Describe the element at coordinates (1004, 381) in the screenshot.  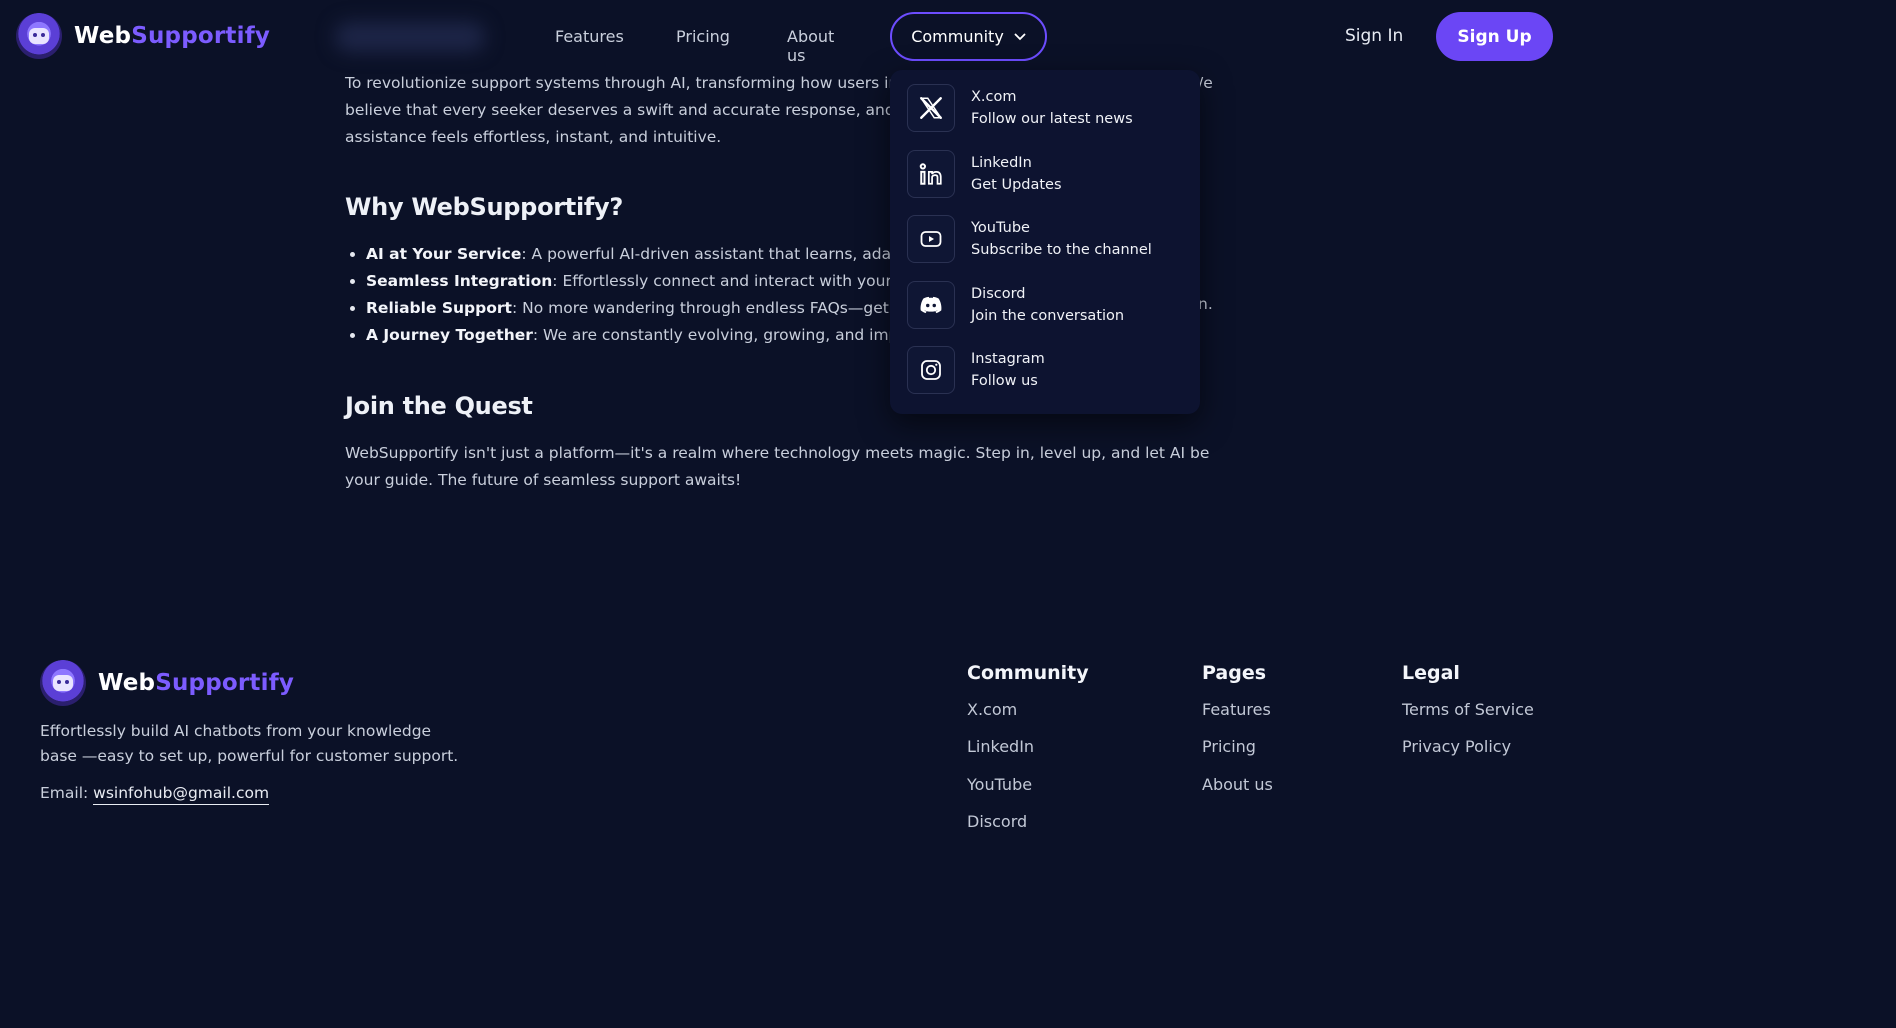
I see `dropdown-item-subtitle: Follow us` at that location.